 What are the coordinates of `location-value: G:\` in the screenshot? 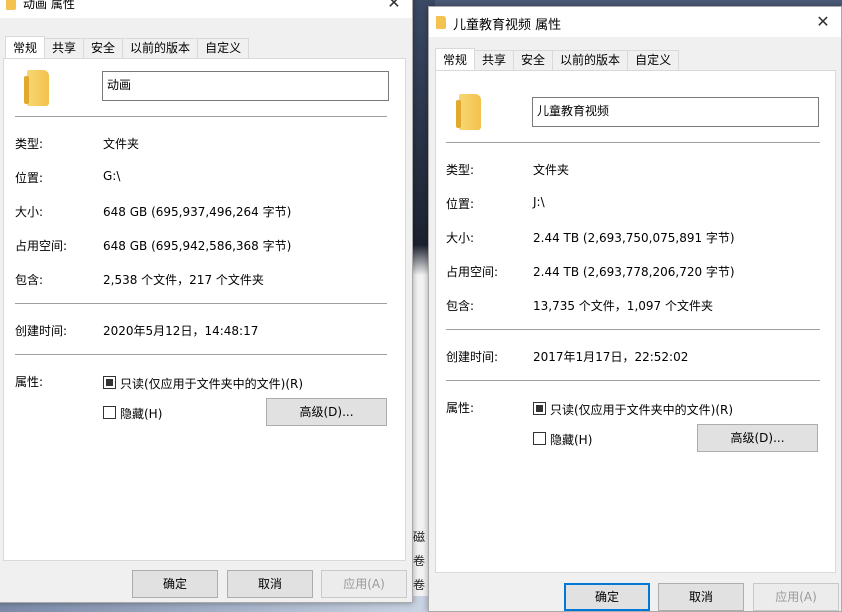 It's located at (112, 176).